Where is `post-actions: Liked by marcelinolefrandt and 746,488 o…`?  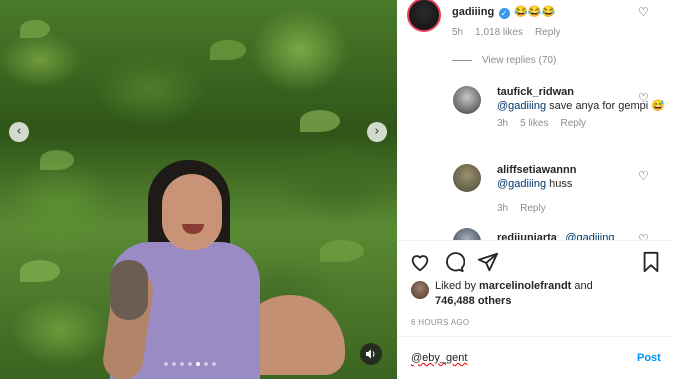
post-actions: Liked by marcelinolefrandt and 746,488 o… is located at coordinates (535, 302).